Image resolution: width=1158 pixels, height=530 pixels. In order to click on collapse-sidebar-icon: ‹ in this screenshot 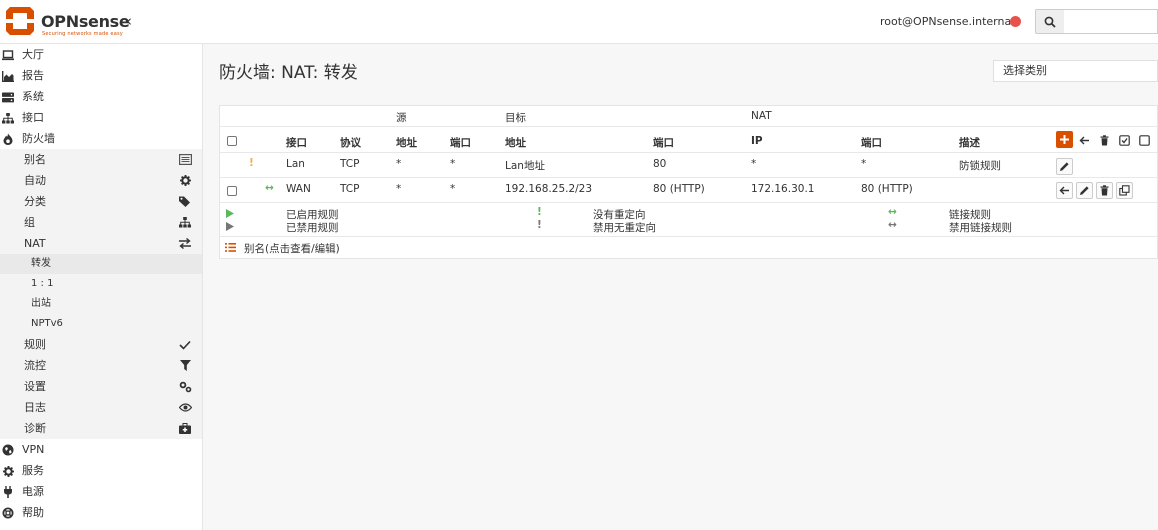, I will do `click(129, 21)`.